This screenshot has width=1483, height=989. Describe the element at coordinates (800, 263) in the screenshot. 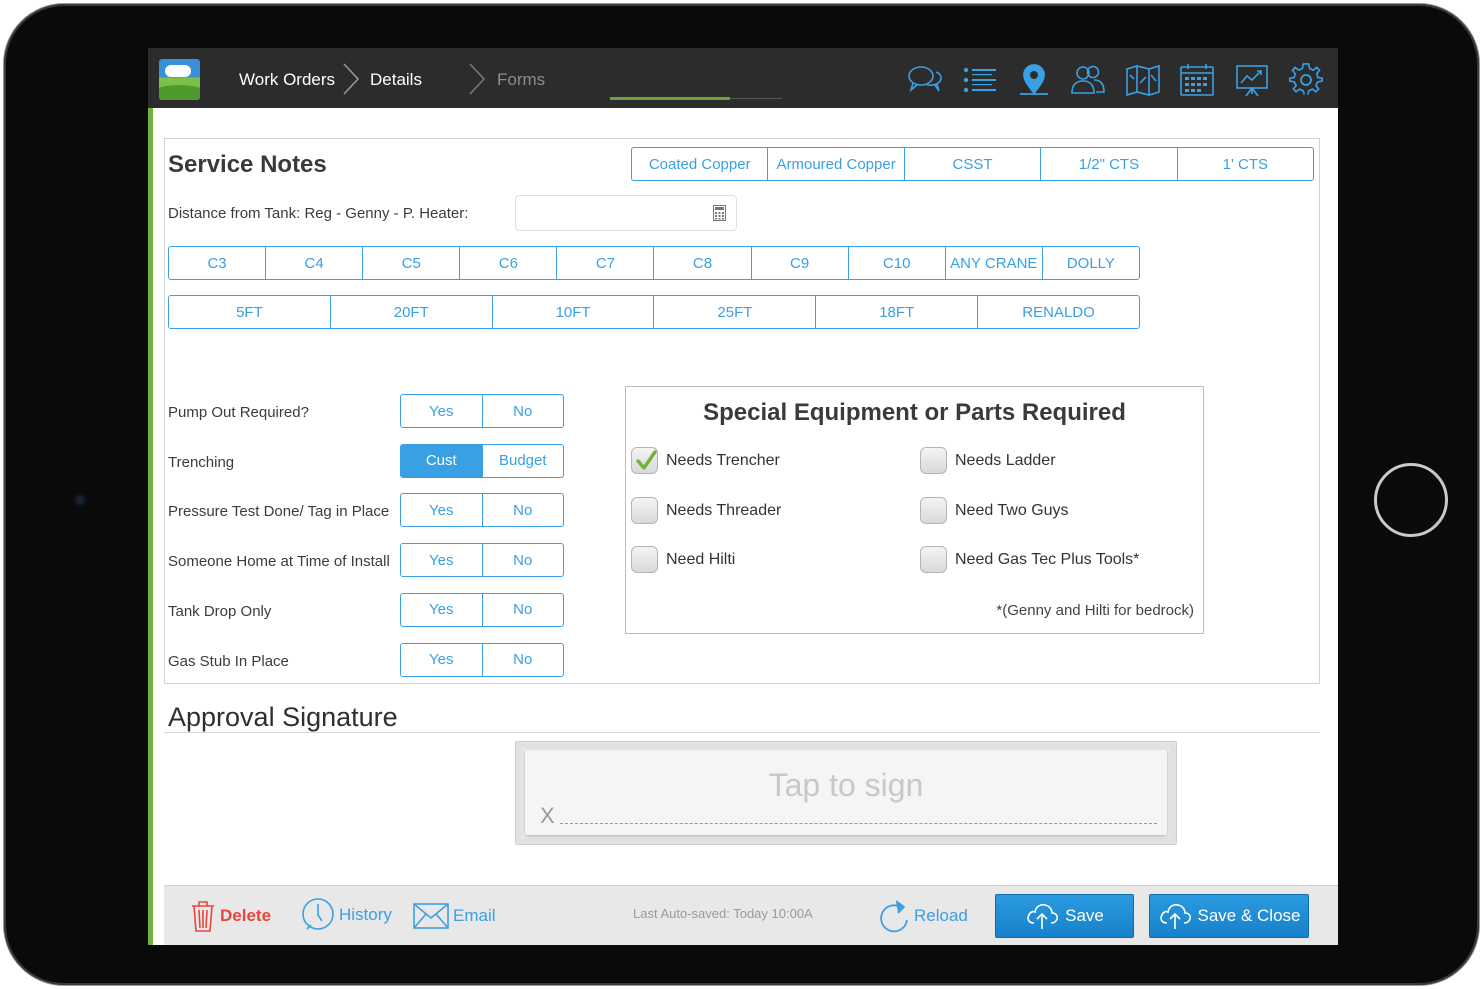

I see `code-option: C9` at that location.